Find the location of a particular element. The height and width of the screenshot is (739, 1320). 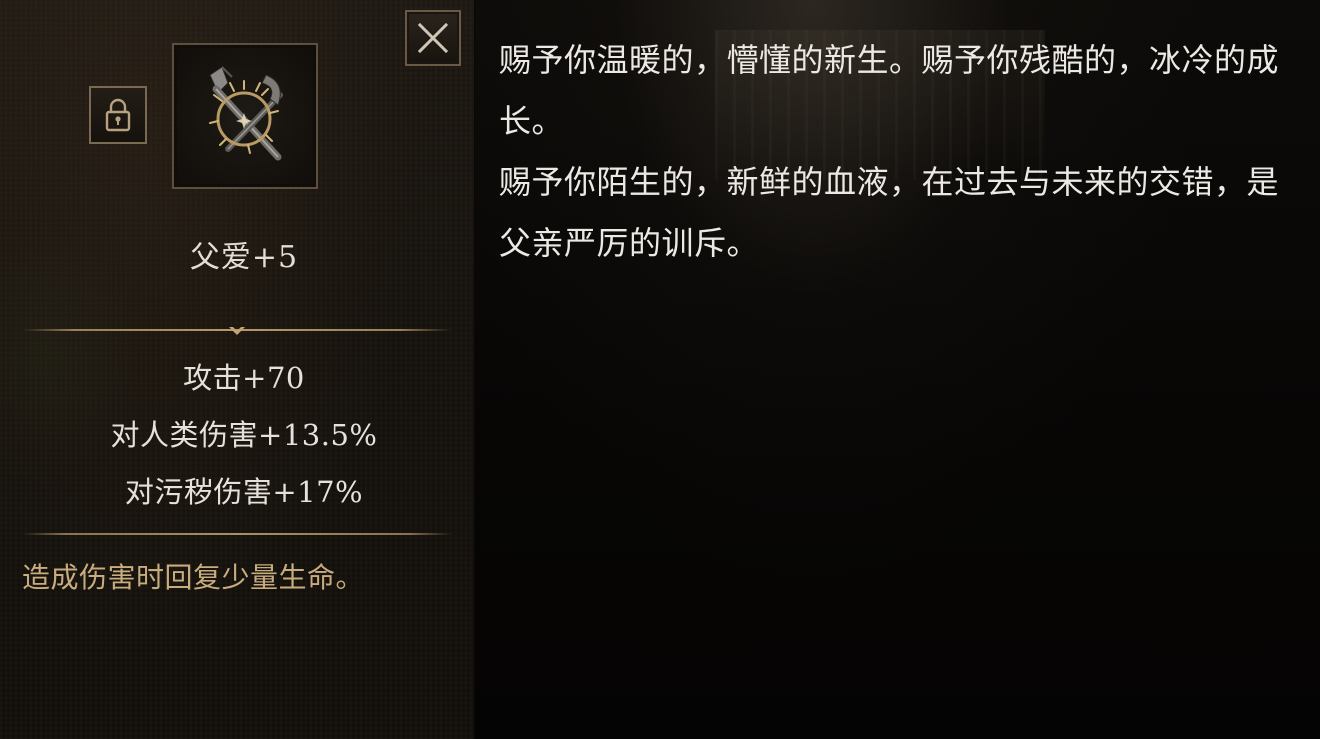

close-button is located at coordinates (433, 38).